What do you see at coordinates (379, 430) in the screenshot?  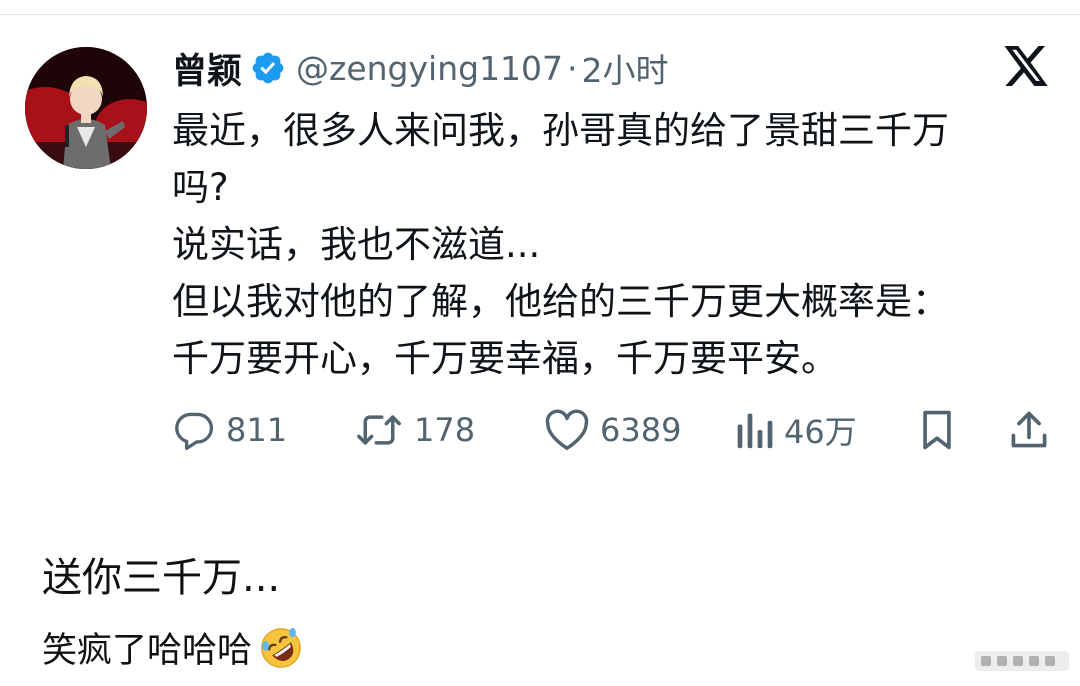 I see `repost-icon` at bounding box center [379, 430].